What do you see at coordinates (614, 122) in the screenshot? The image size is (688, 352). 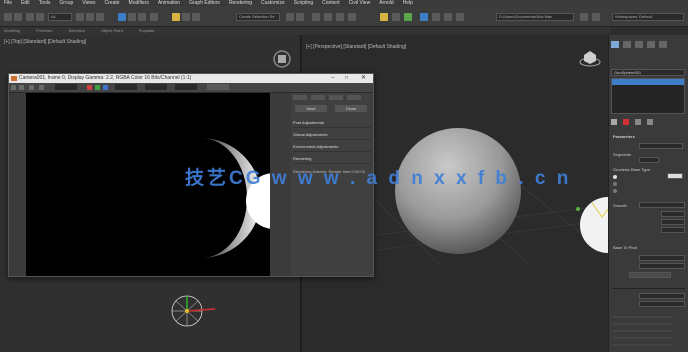 I see `pin-stack-icon` at bounding box center [614, 122].